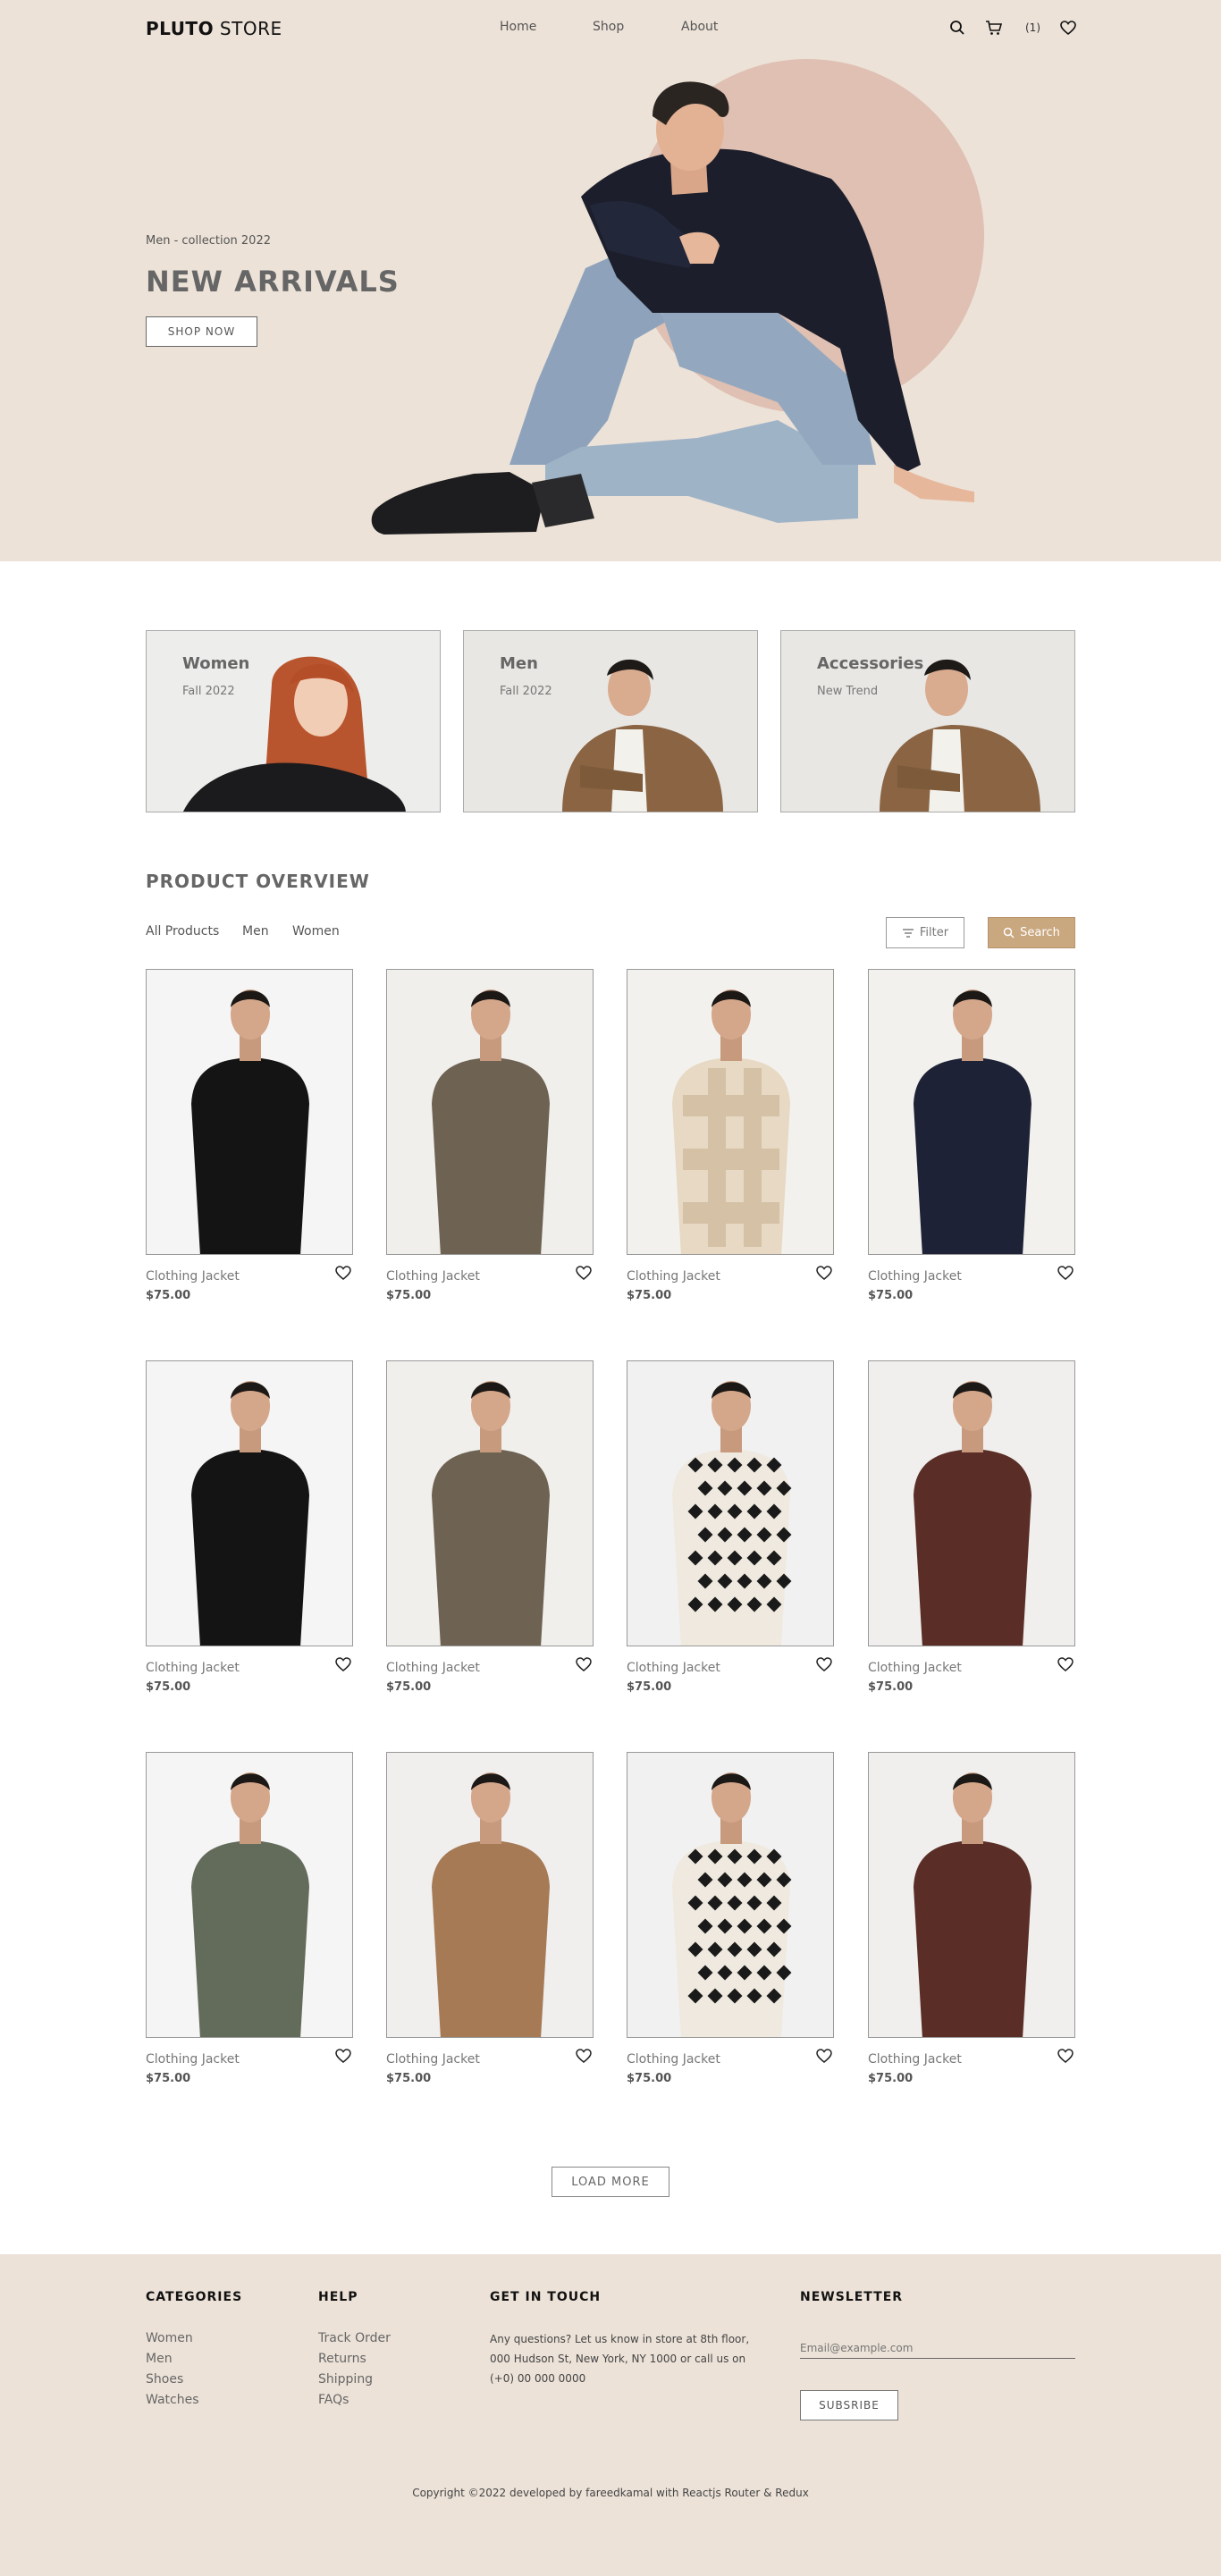 The image size is (1221, 2576). What do you see at coordinates (256, 932) in the screenshot?
I see `tab-men: Men` at bounding box center [256, 932].